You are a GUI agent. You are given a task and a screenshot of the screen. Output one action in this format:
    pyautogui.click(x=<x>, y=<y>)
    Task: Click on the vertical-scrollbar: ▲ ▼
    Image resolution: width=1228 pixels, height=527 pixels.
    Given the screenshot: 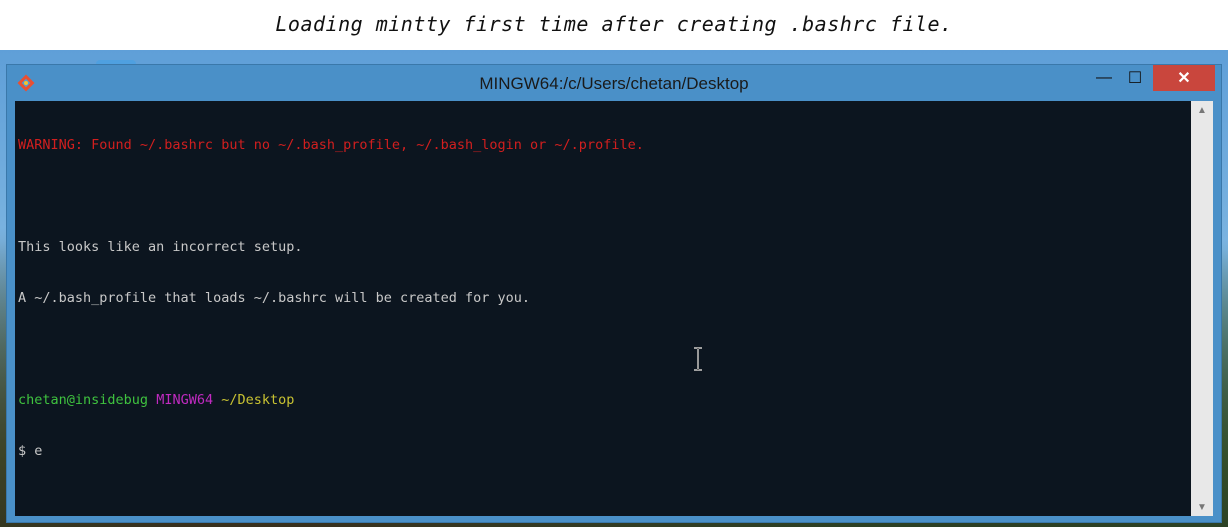 What is the action you would take?
    pyautogui.click(x=1202, y=308)
    